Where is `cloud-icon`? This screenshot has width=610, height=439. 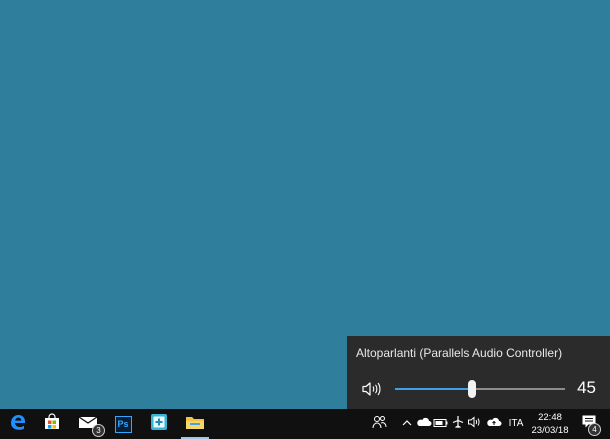
cloud-icon is located at coordinates (494, 424).